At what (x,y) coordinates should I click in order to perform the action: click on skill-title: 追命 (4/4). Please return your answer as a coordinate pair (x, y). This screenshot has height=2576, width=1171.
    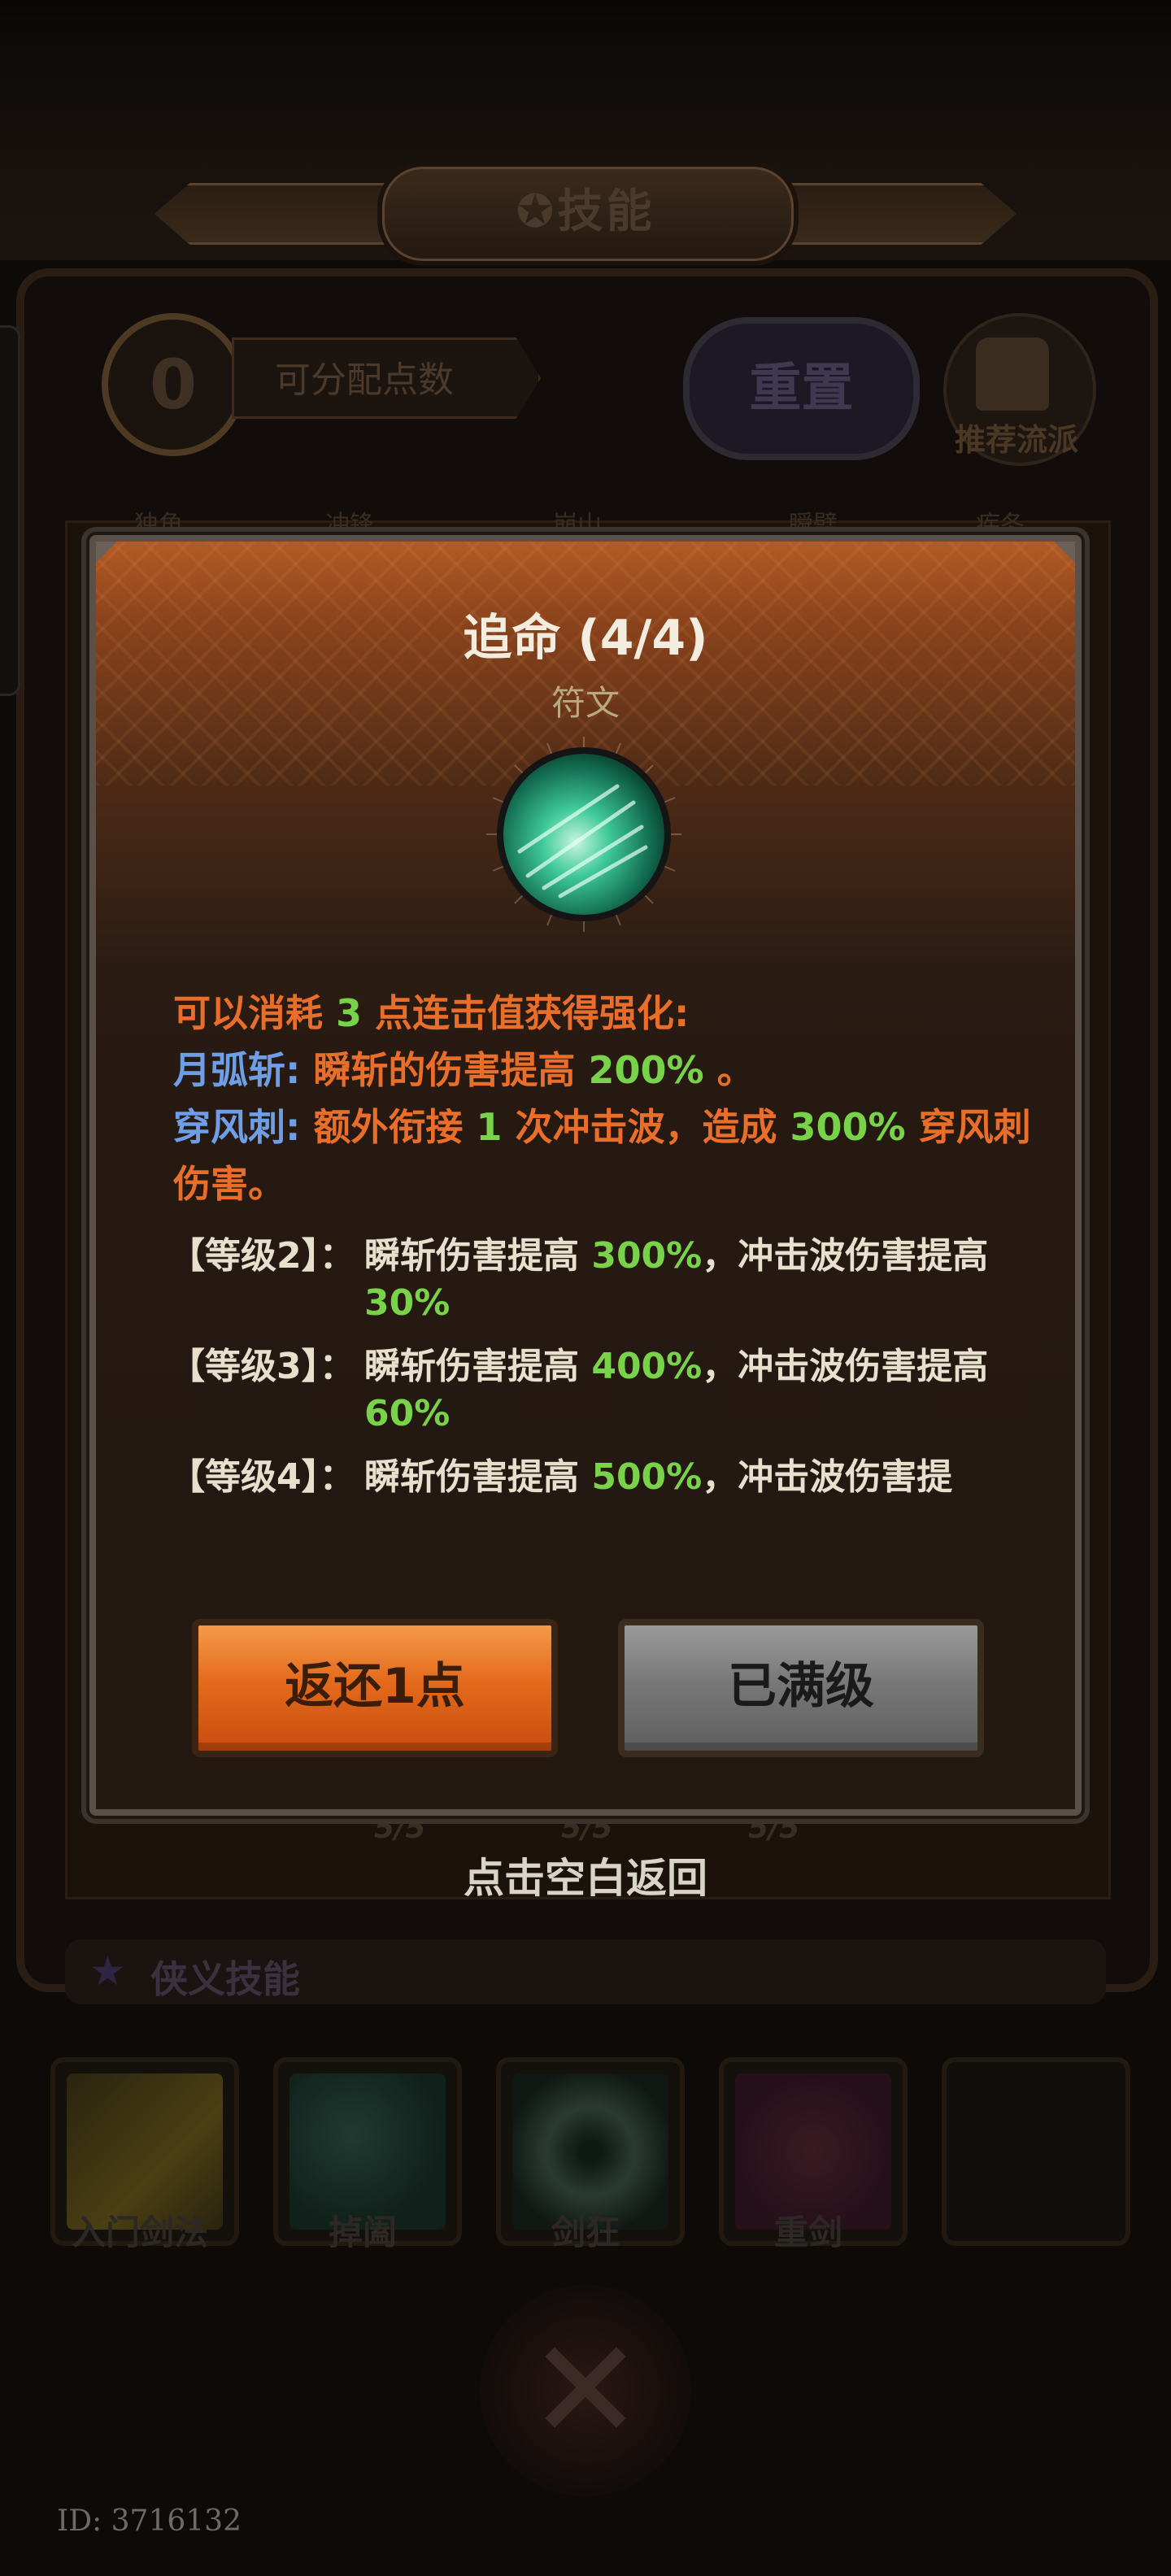
    Looking at the image, I should click on (585, 638).